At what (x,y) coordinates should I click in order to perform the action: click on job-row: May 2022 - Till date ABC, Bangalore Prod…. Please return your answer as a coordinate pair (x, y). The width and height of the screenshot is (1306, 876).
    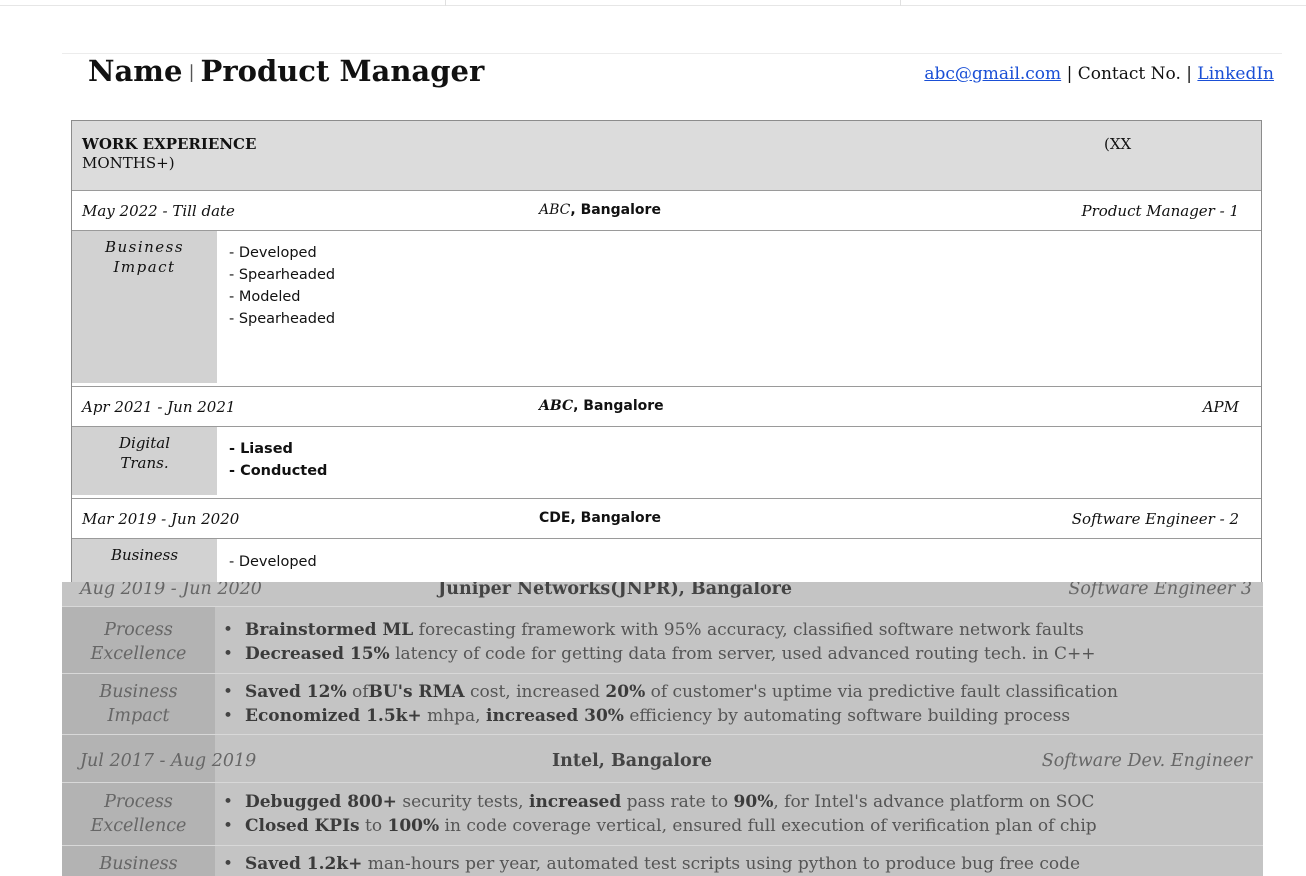
    Looking at the image, I should click on (666, 210).